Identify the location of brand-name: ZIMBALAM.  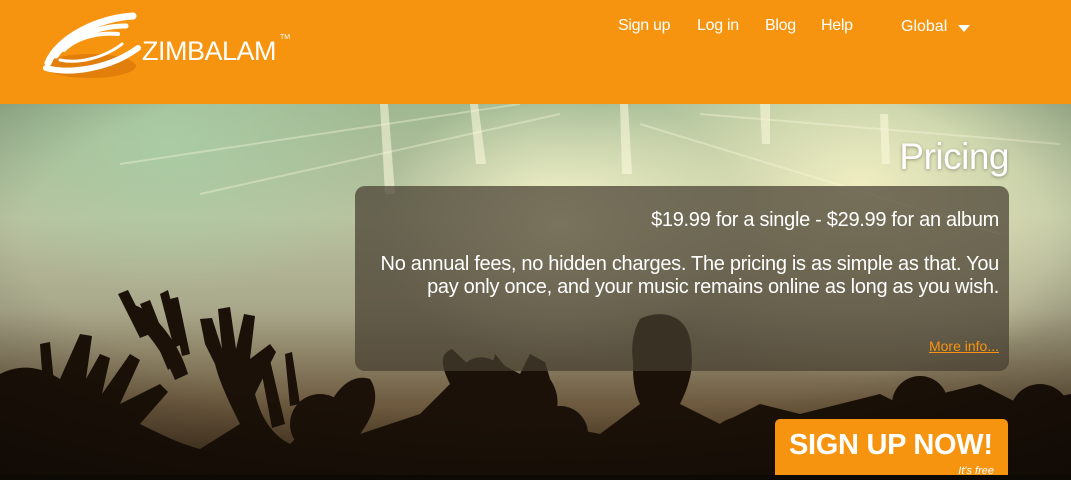
(209, 51).